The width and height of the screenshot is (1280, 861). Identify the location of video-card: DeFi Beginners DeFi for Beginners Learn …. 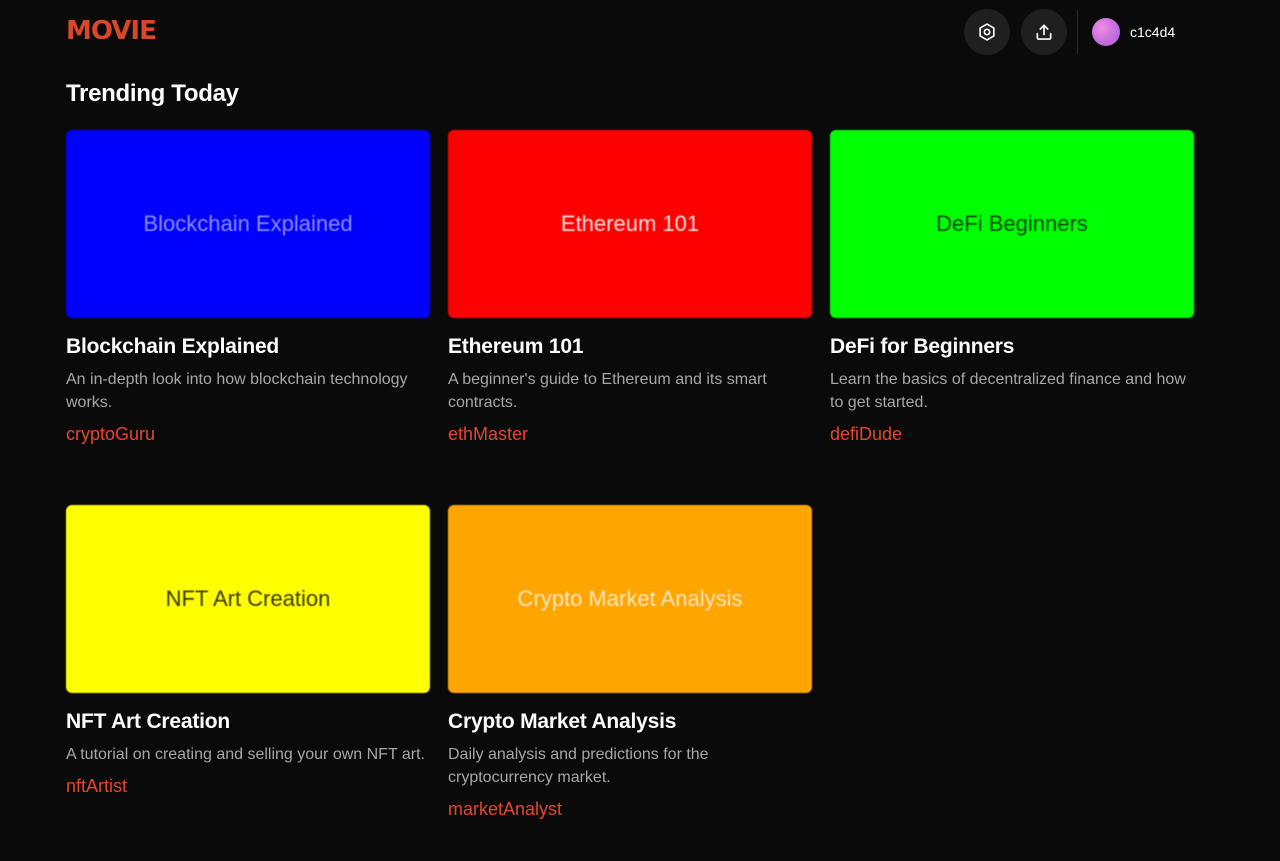
(1012, 287).